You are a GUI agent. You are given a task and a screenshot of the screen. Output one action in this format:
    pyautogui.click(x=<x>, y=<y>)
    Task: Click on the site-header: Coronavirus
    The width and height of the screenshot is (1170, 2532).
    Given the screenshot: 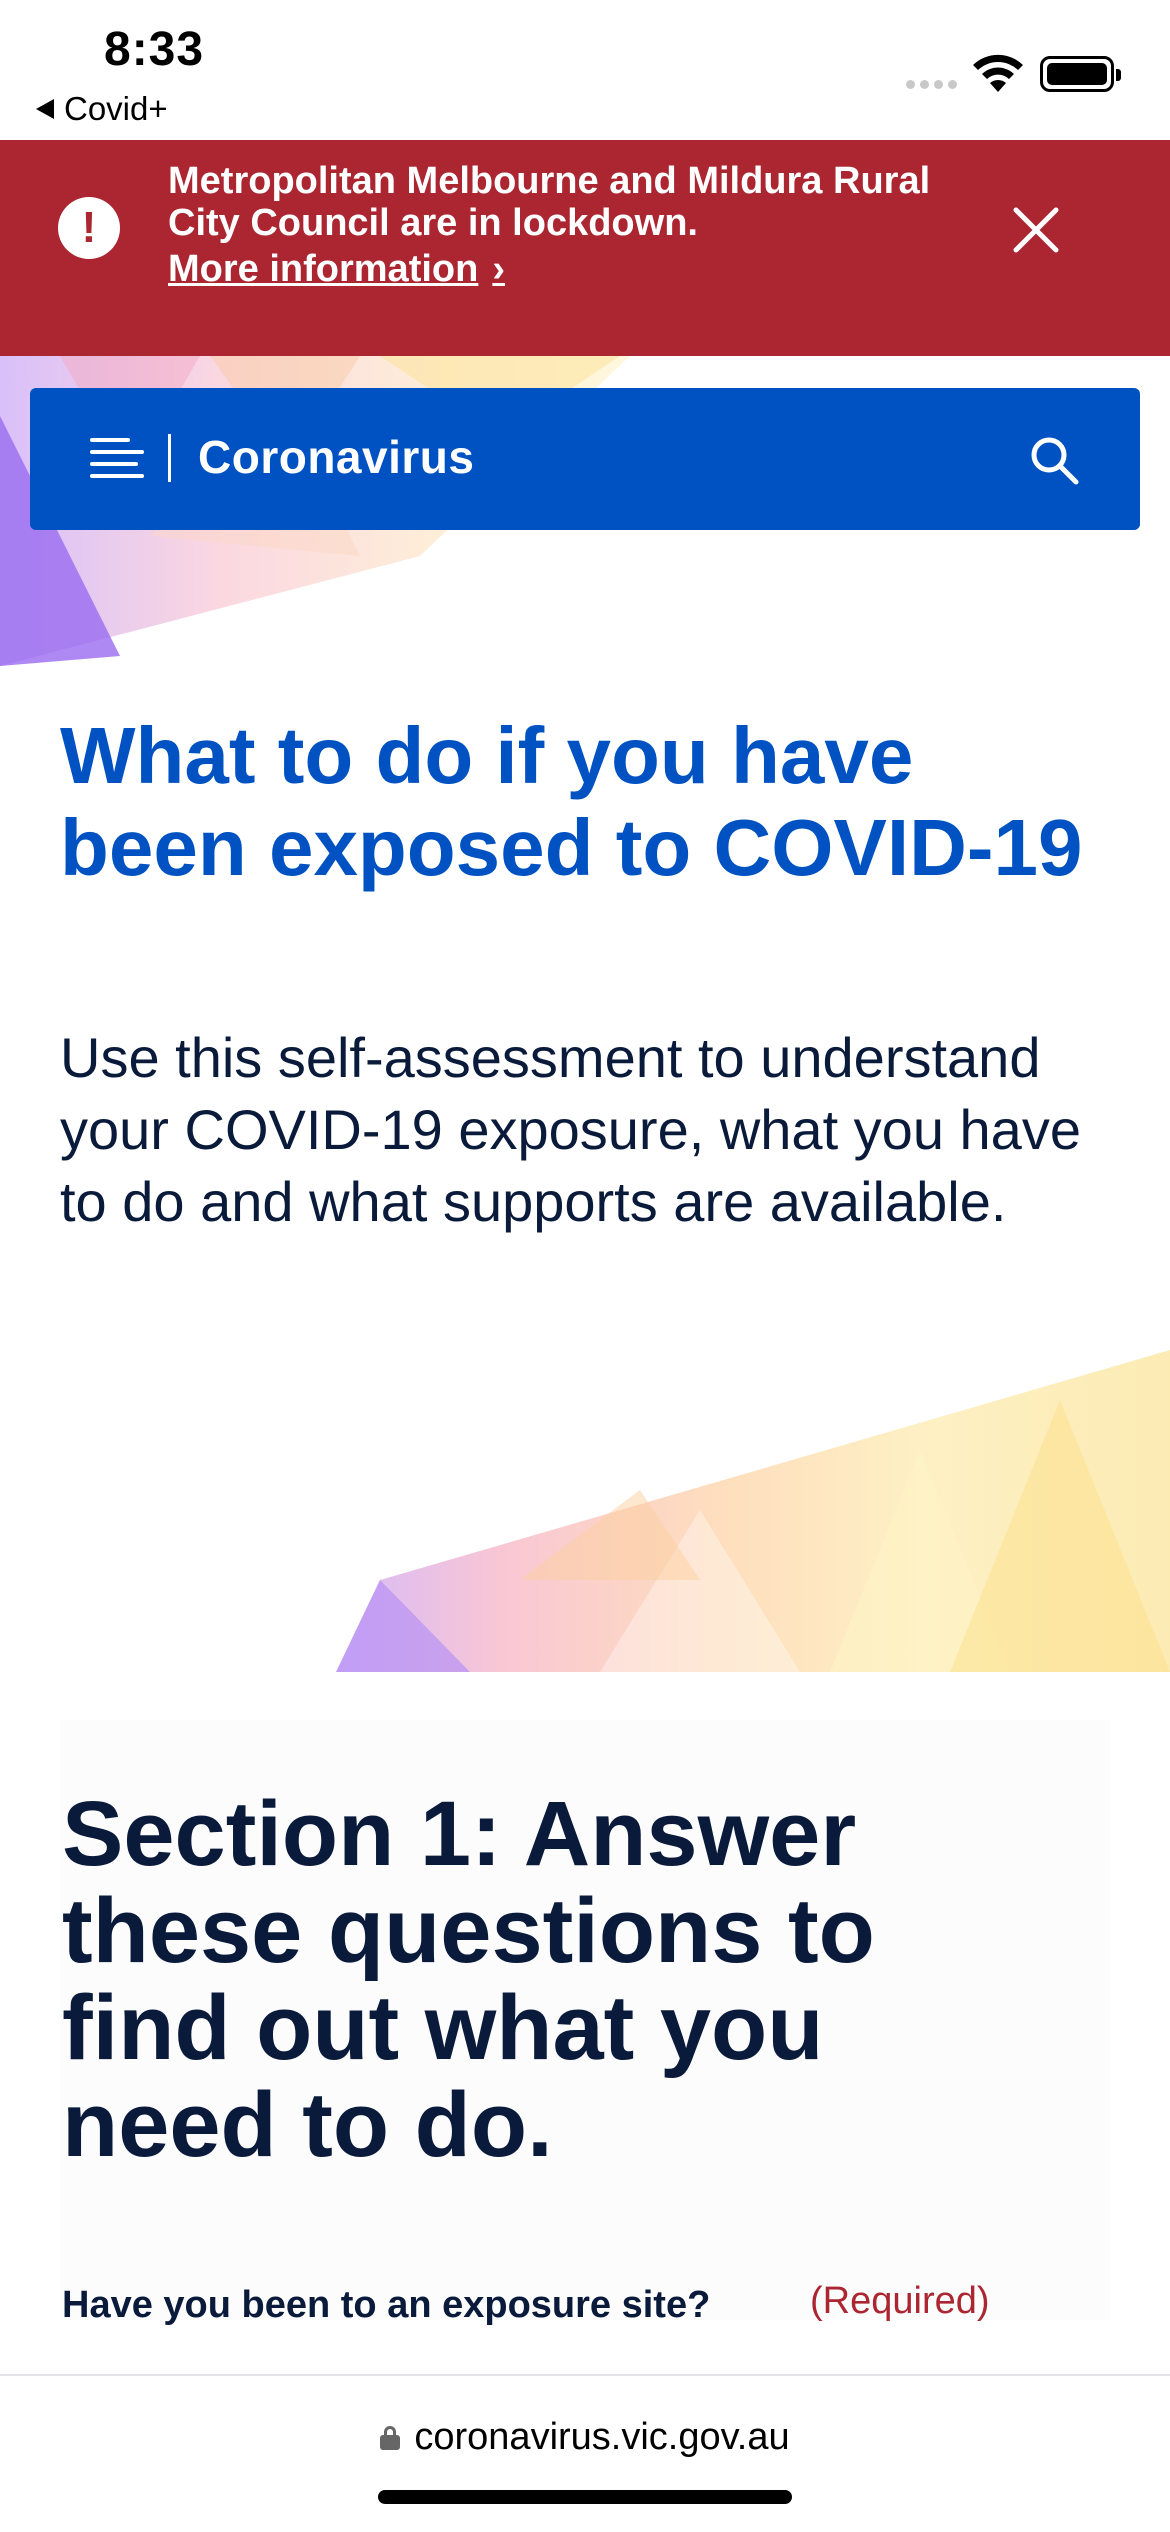 What is the action you would take?
    pyautogui.click(x=585, y=459)
    